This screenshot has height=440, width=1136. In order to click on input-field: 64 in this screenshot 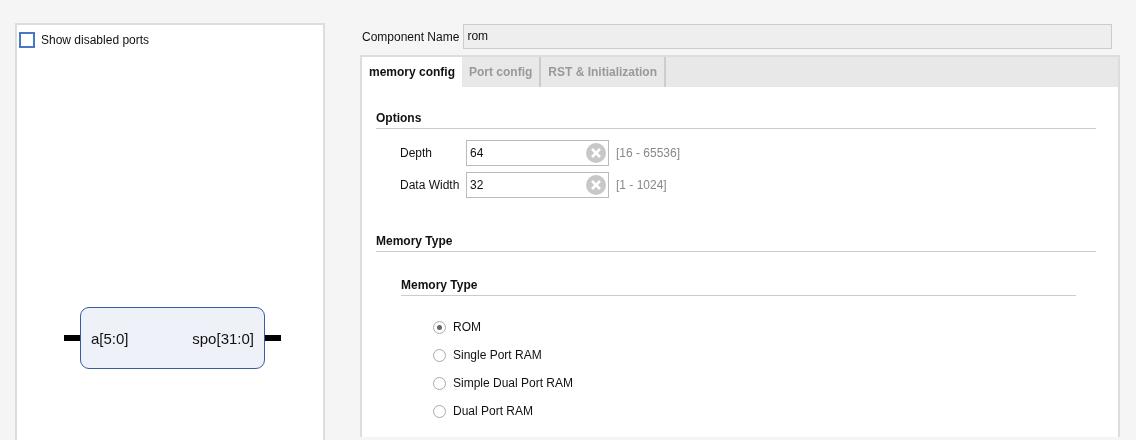, I will do `click(537, 153)`.